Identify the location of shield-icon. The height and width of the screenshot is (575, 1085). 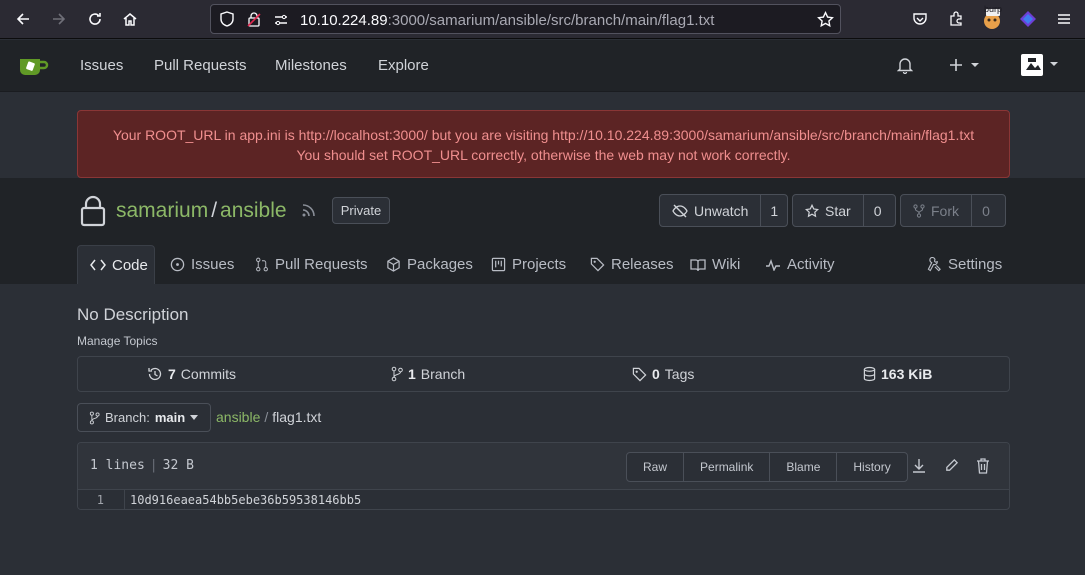
(227, 19).